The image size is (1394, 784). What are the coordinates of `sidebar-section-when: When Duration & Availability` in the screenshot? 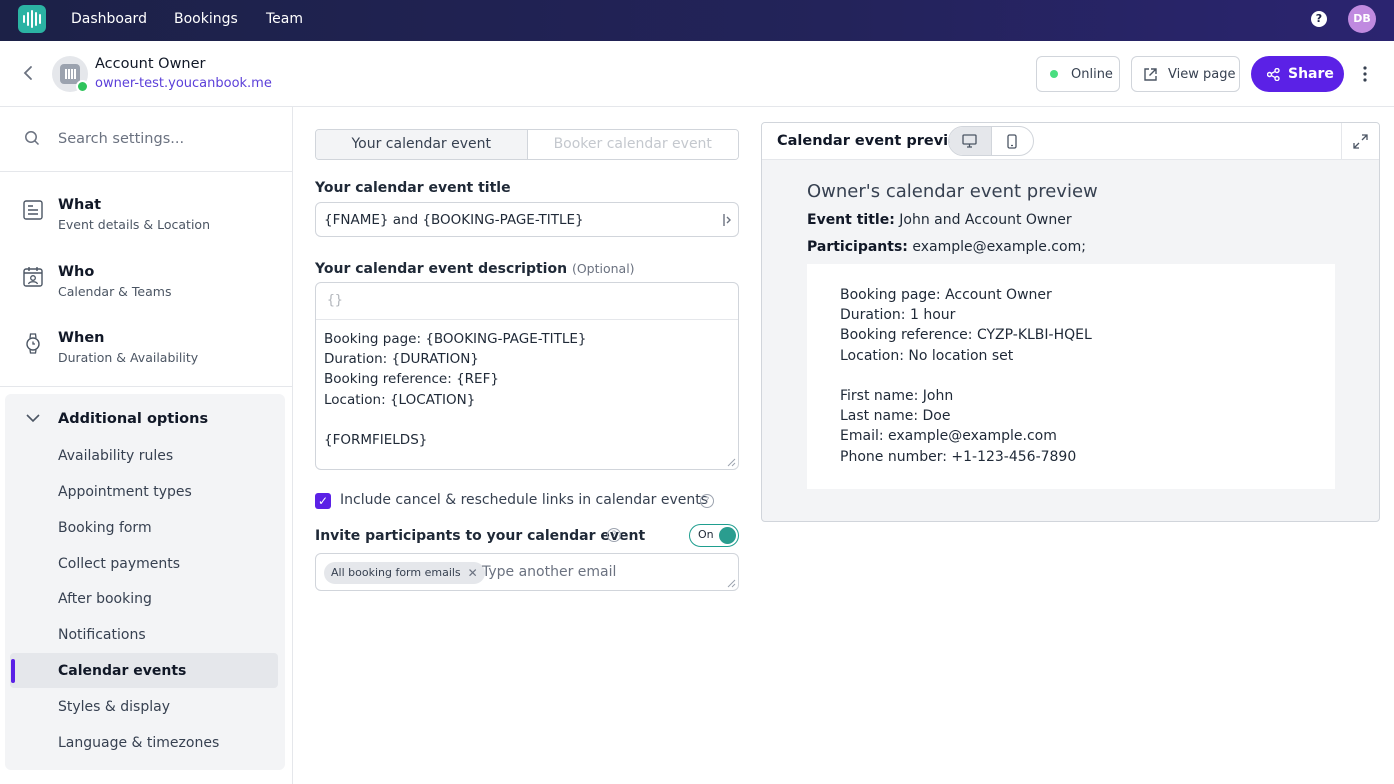 It's located at (146, 353).